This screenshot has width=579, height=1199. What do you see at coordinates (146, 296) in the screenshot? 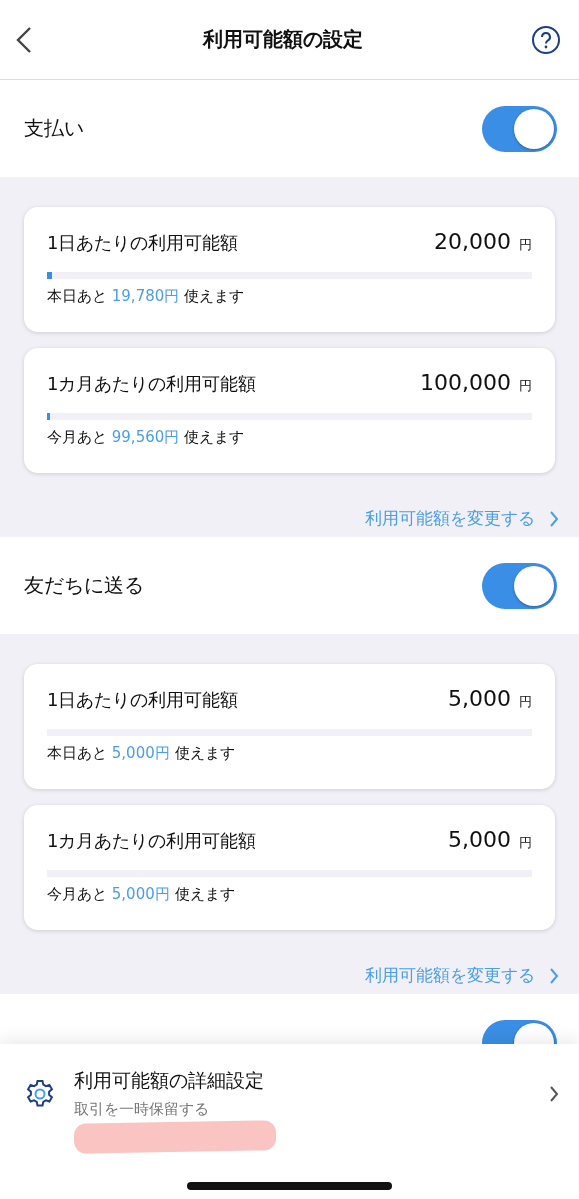
I see `remaining-text: 本日あと 19,780円 使えます` at bounding box center [146, 296].